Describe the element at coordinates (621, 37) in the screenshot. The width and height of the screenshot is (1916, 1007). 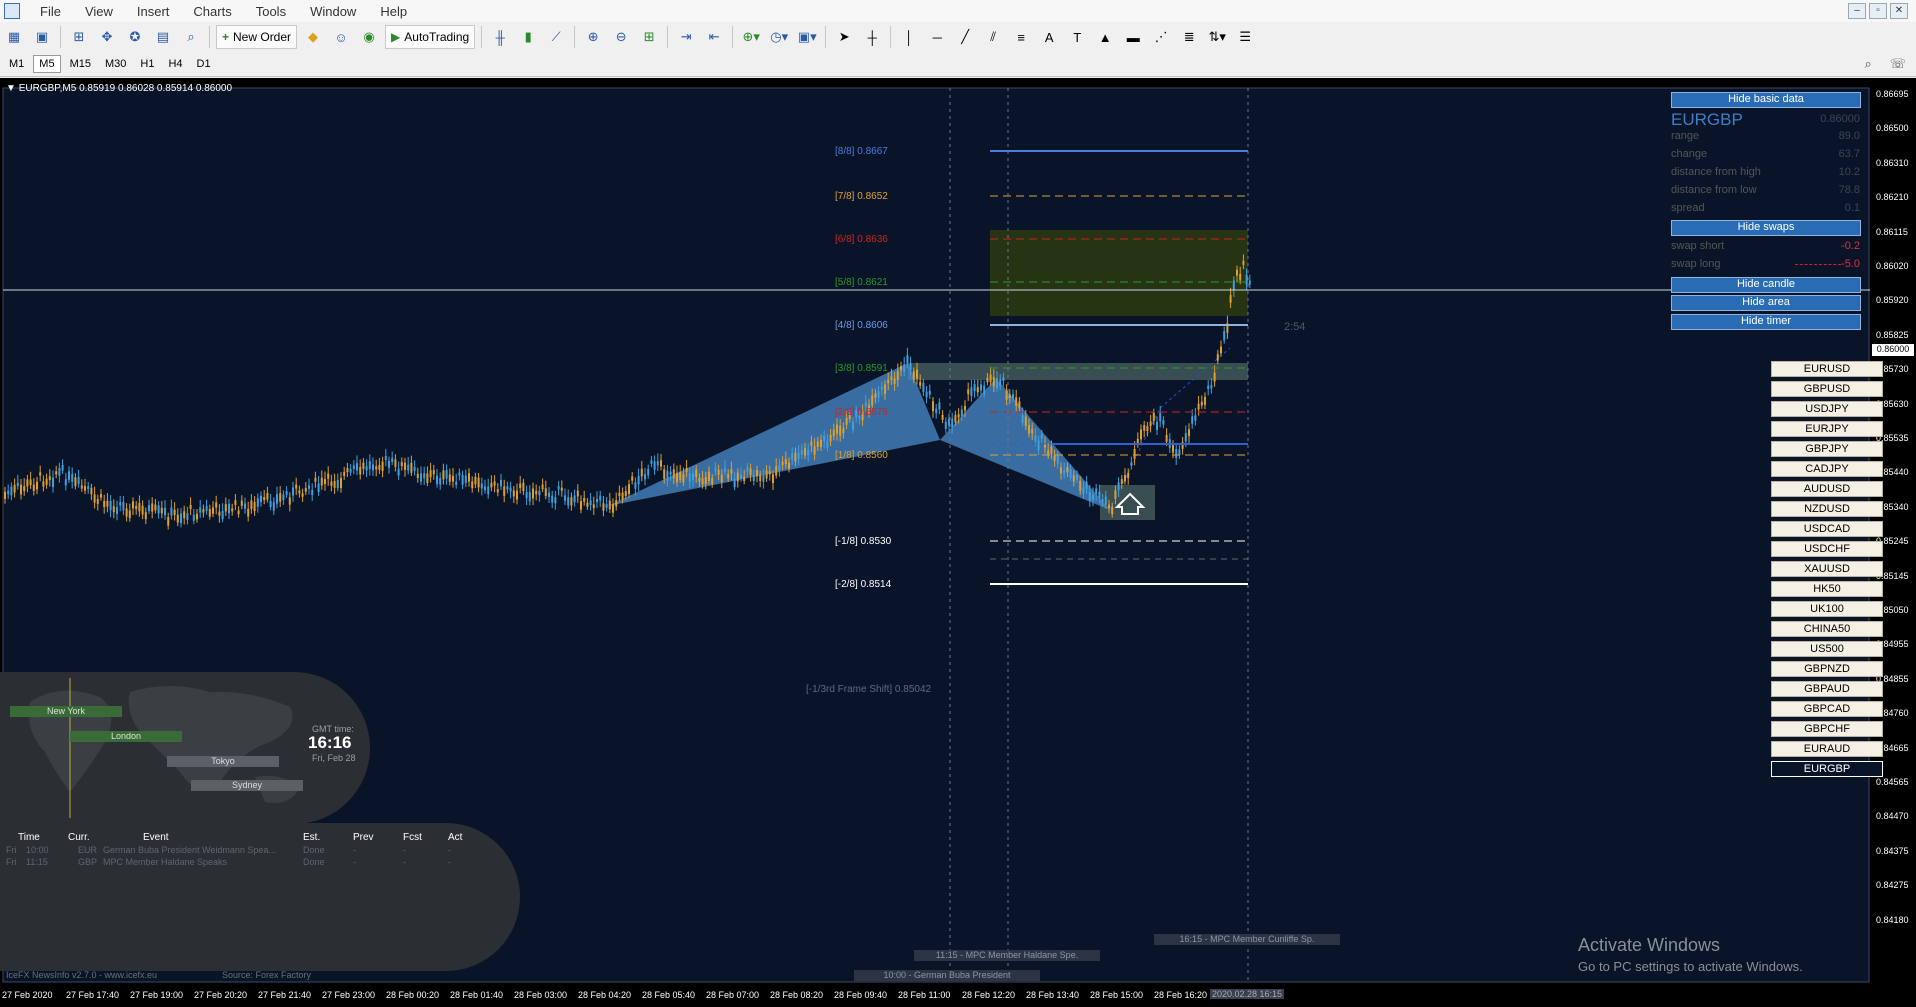
I see `zoom-out-icon: ⊖` at that location.